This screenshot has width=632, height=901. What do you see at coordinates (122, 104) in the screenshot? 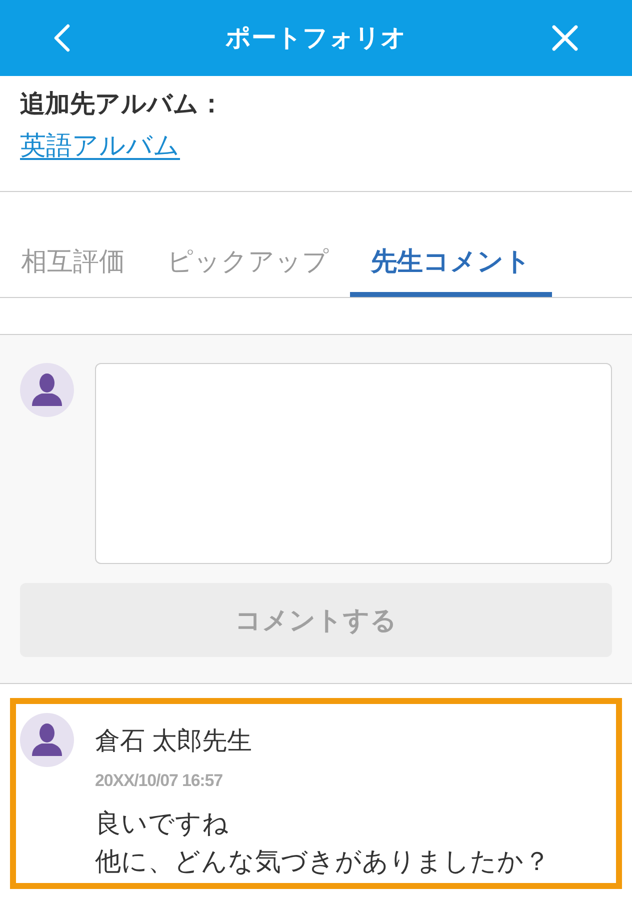
I see `album-label: 追加先アルバム：` at bounding box center [122, 104].